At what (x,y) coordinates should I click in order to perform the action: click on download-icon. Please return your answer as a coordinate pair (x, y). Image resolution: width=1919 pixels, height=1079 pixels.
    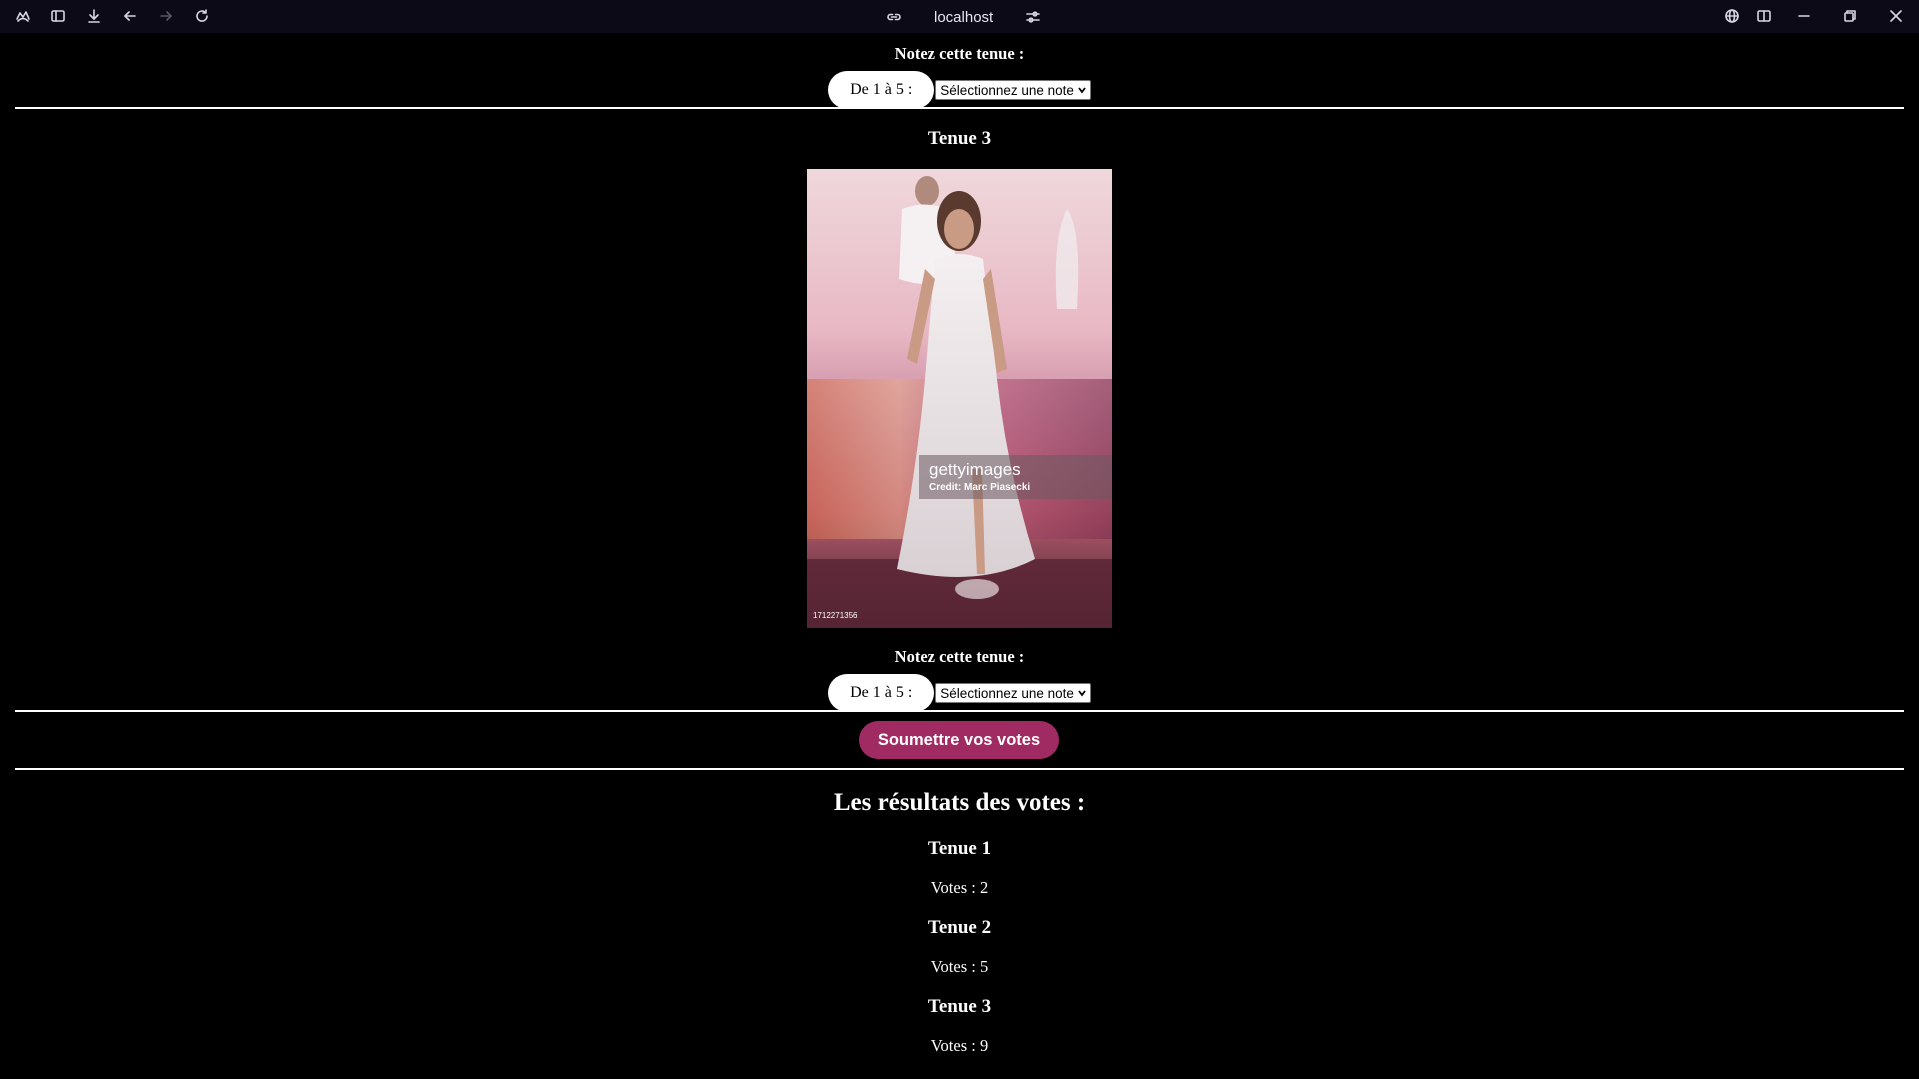
    Looking at the image, I should click on (94, 16).